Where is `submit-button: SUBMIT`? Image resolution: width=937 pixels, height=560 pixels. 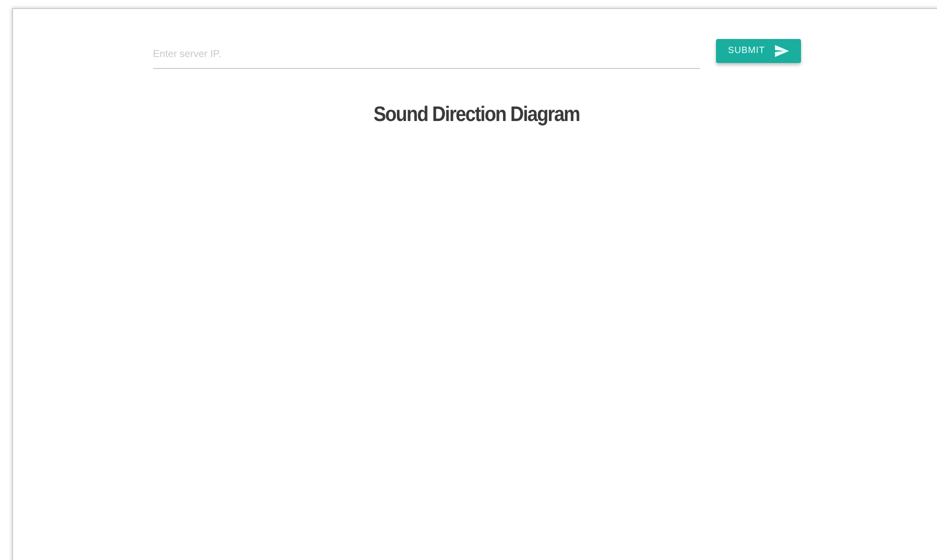 submit-button: SUBMIT is located at coordinates (758, 50).